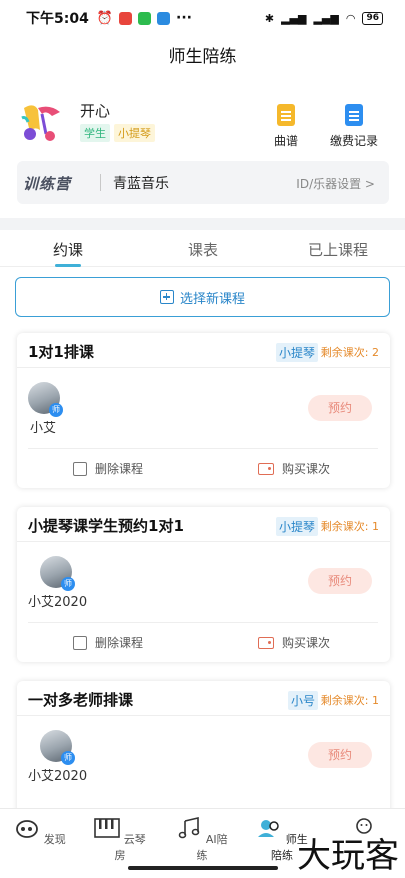  What do you see at coordinates (40, 832) in the screenshot?
I see `nav-discover: 发现` at bounding box center [40, 832].